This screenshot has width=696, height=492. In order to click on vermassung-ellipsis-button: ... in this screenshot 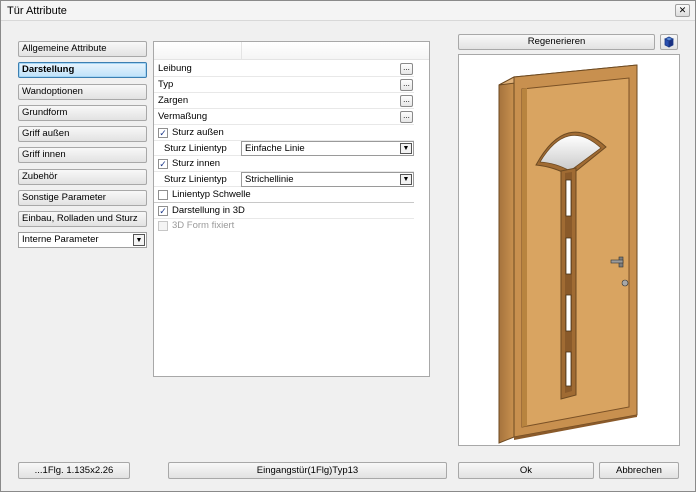, I will do `click(406, 117)`.